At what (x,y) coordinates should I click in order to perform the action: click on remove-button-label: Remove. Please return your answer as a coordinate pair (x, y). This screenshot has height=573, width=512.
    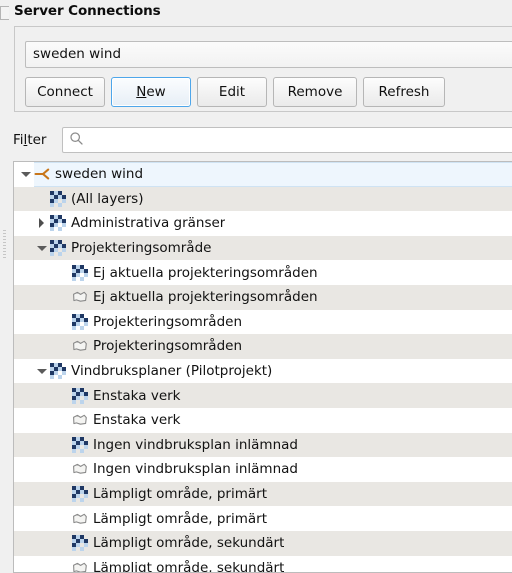
    Looking at the image, I should click on (315, 92).